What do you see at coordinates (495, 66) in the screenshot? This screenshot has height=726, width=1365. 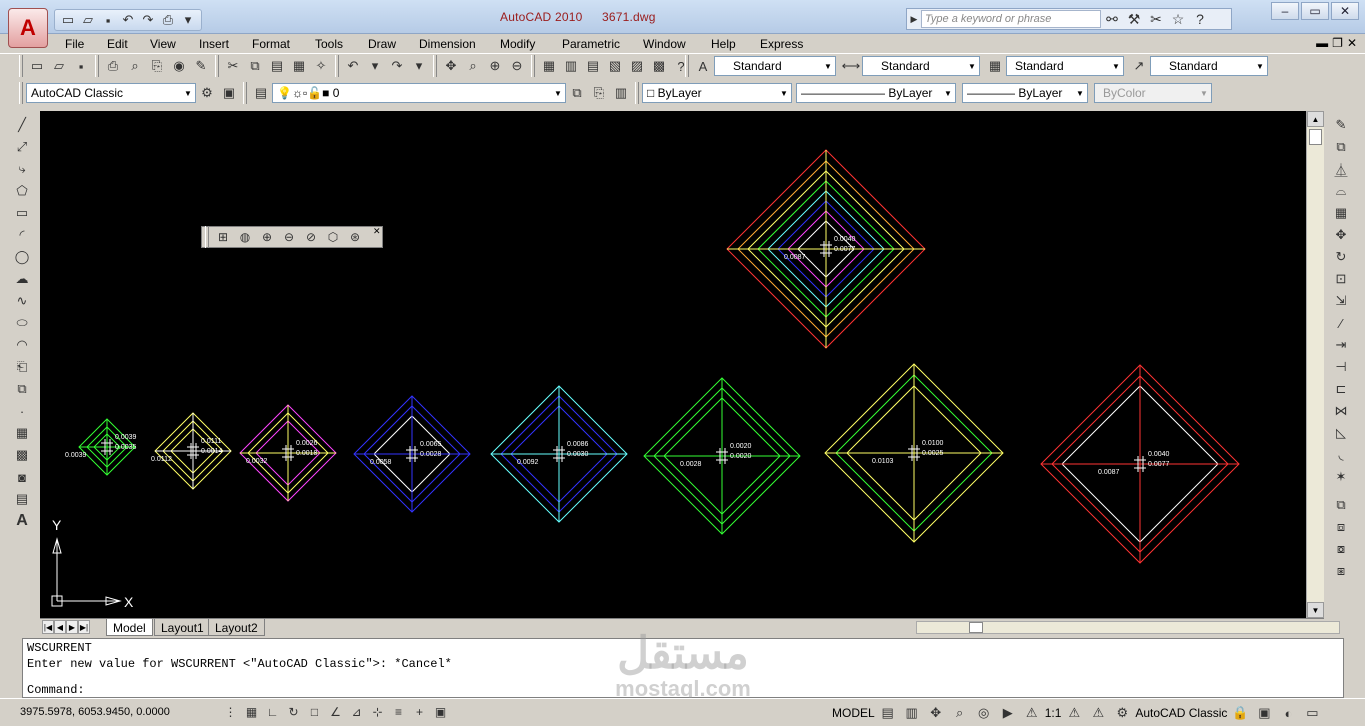 I see `zoom-window-icon: ⊕` at bounding box center [495, 66].